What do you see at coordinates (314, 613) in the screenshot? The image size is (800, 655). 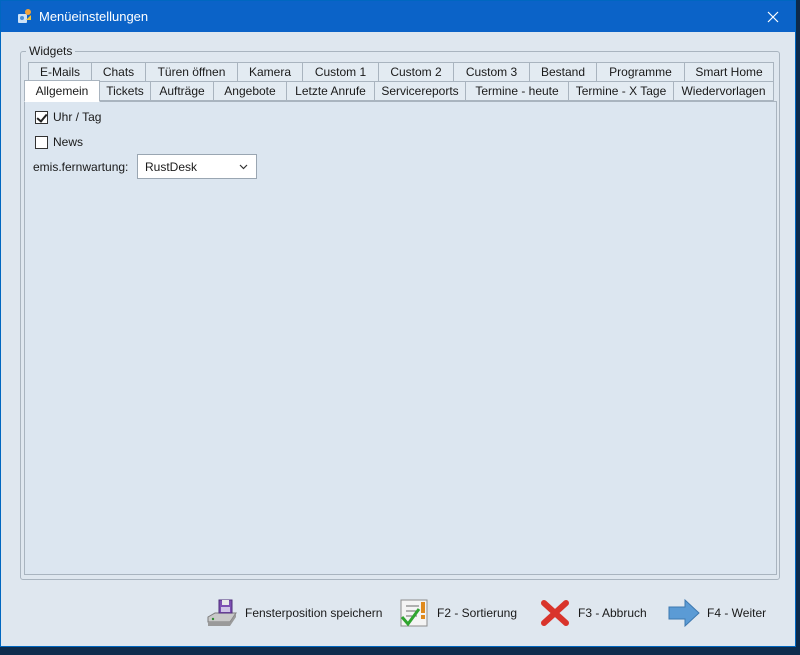 I see `save-window-position-label: Fensterposition speichern` at bounding box center [314, 613].